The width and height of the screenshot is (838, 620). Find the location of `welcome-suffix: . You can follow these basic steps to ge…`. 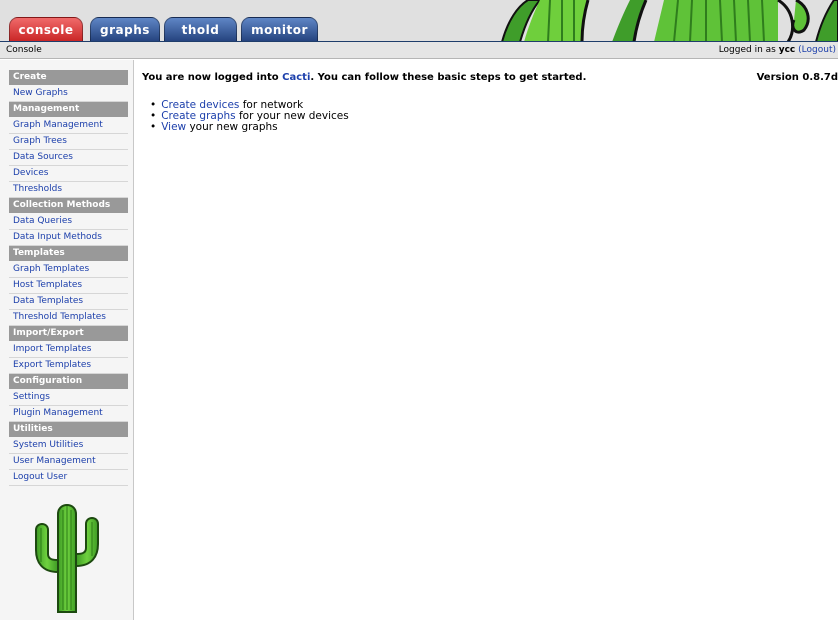

welcome-suffix: . You can follow these basic steps to ge… is located at coordinates (448, 77).